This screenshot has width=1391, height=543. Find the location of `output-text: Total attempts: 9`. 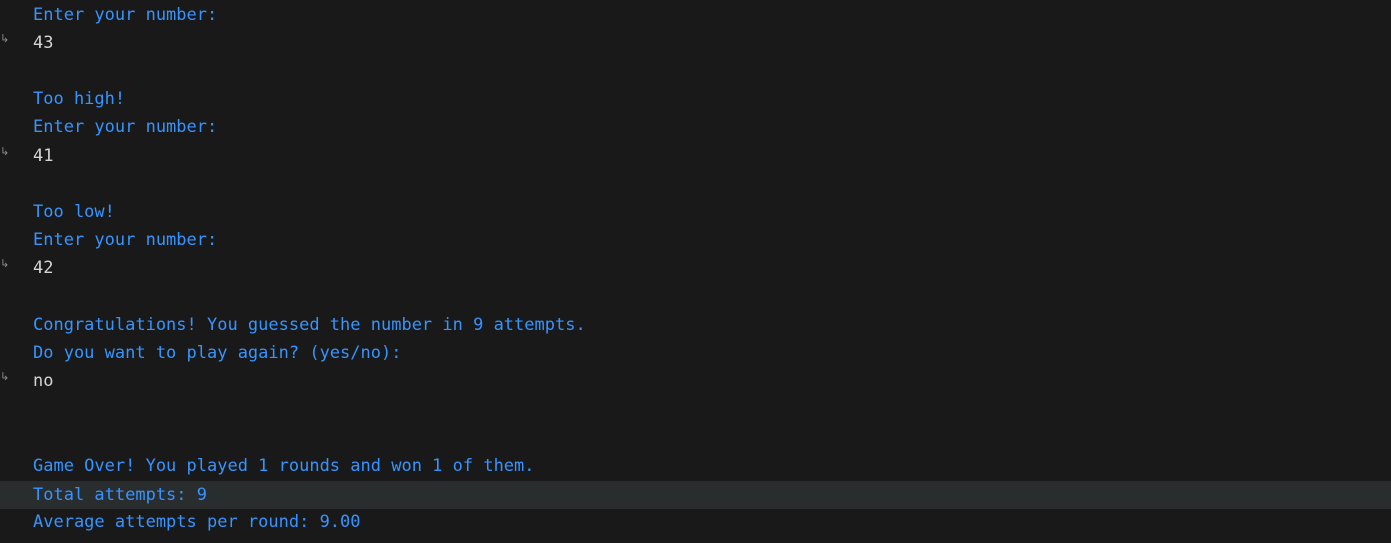

output-text: Total attempts: 9 is located at coordinates (120, 495).